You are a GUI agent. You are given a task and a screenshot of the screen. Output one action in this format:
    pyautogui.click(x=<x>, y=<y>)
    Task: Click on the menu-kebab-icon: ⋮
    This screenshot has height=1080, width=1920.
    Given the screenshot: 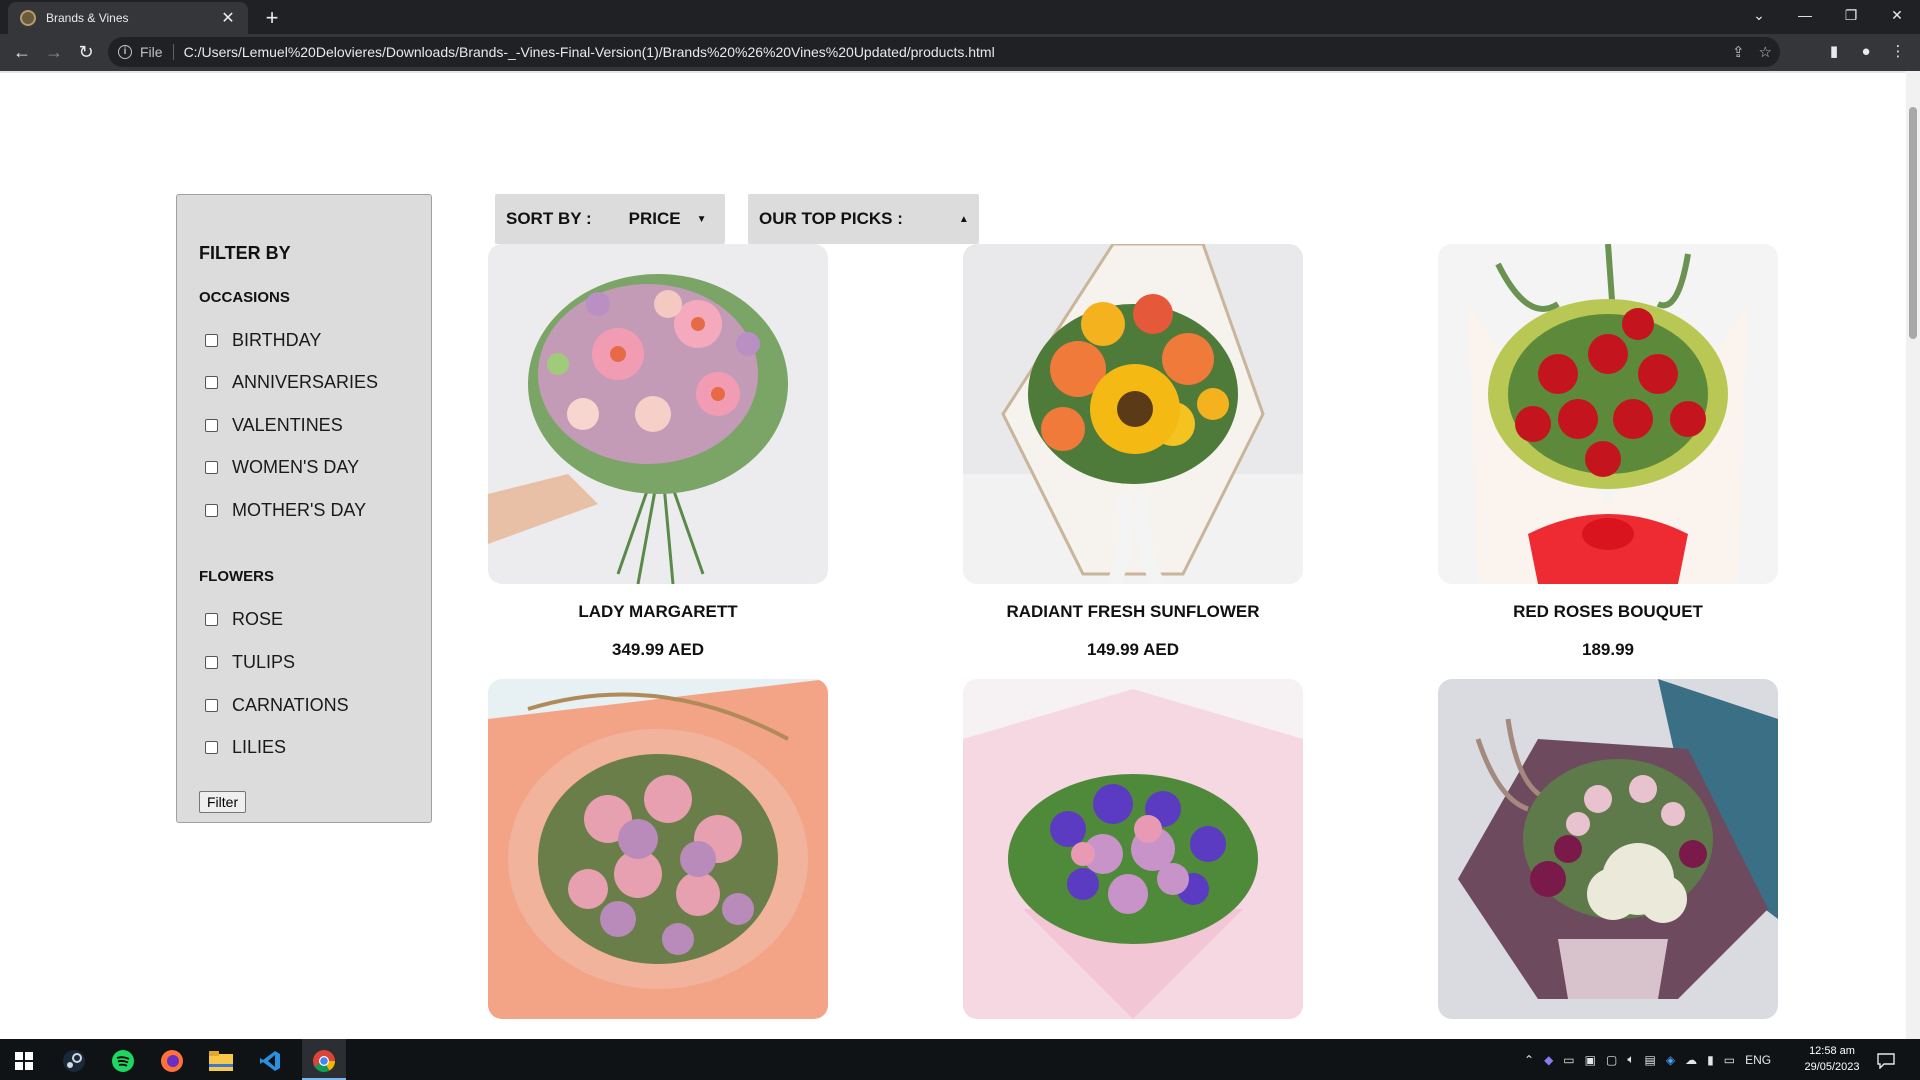 What is the action you would take?
    pyautogui.click(x=1898, y=52)
    